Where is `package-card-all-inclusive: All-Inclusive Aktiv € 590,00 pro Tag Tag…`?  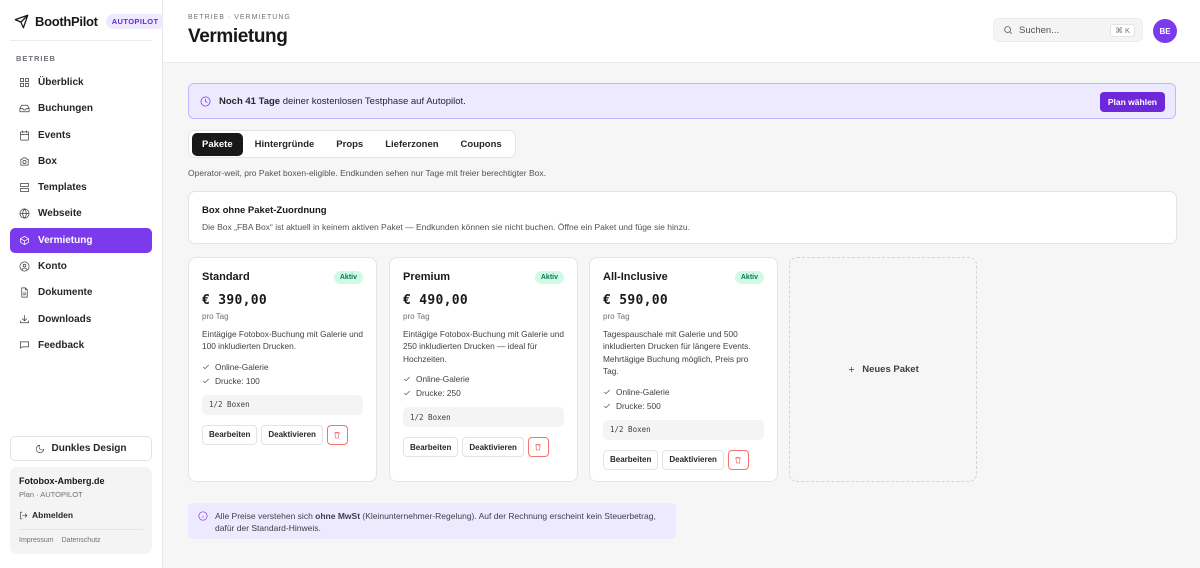
package-card-all-inclusive: All-Inclusive Aktiv € 590,00 pro Tag Tag… is located at coordinates (683, 369).